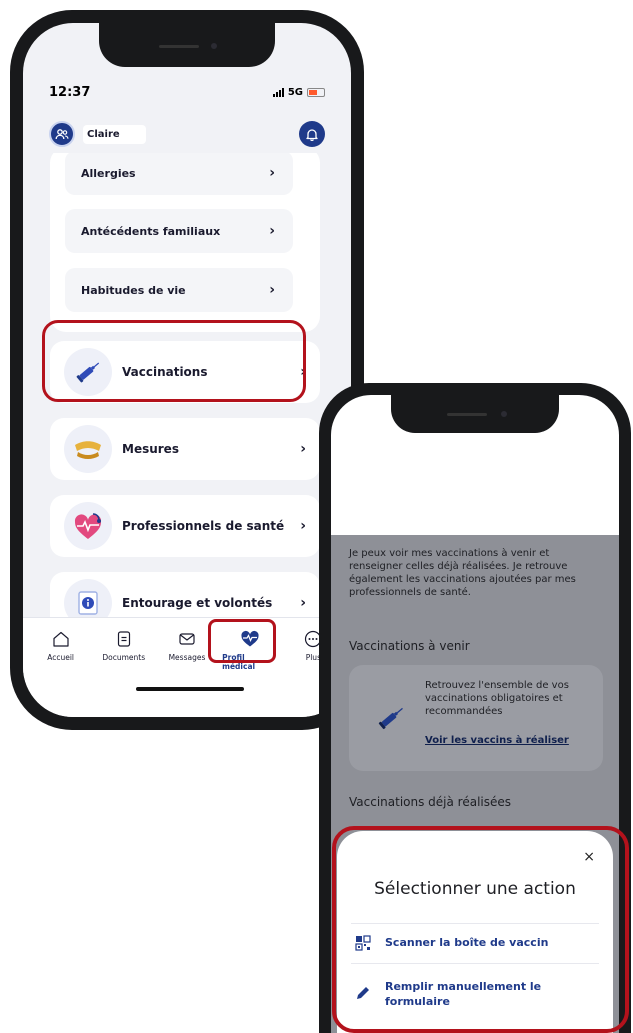 Image resolution: width=633 pixels, height=1033 pixels. Describe the element at coordinates (88, 598) in the screenshot. I see `document-info-icon` at that location.